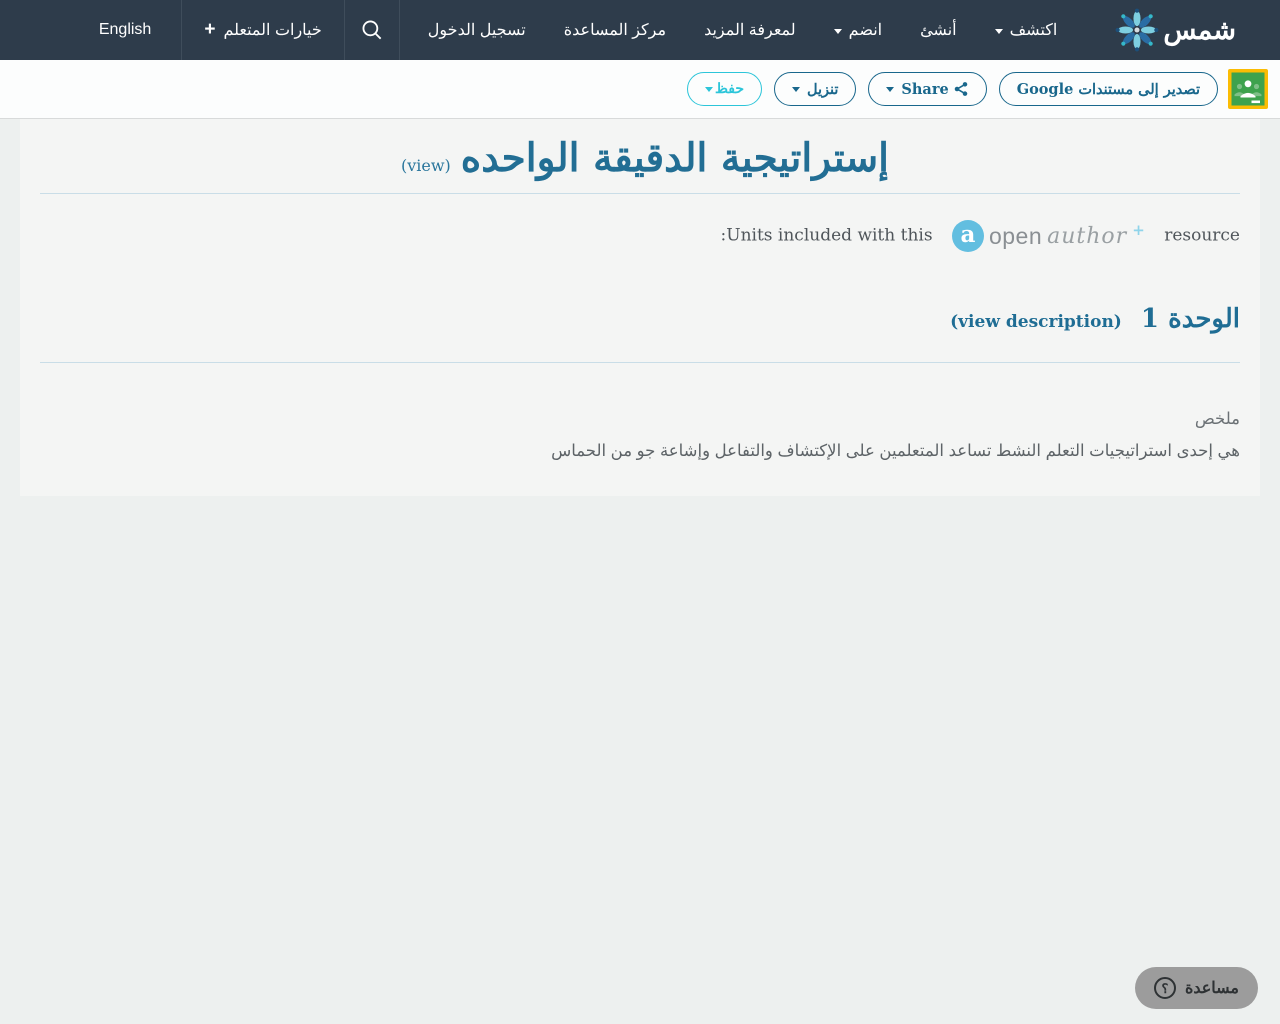 The height and width of the screenshot is (1024, 1280). I want to click on share-button: Share, so click(927, 89).